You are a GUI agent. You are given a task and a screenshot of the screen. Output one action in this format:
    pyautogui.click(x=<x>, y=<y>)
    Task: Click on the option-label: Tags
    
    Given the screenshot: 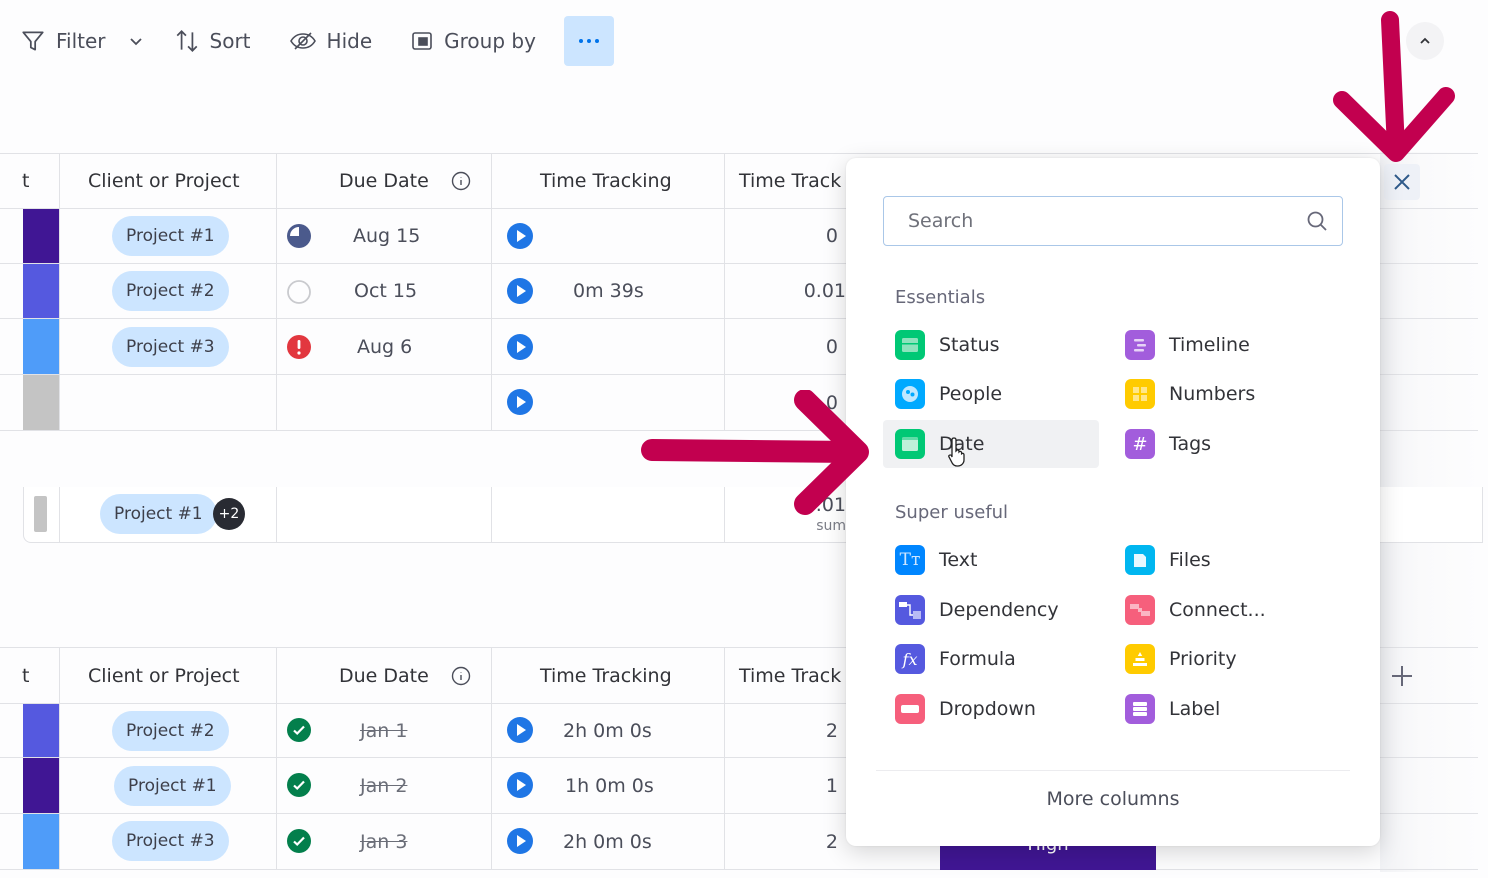 What is the action you would take?
    pyautogui.click(x=1190, y=444)
    